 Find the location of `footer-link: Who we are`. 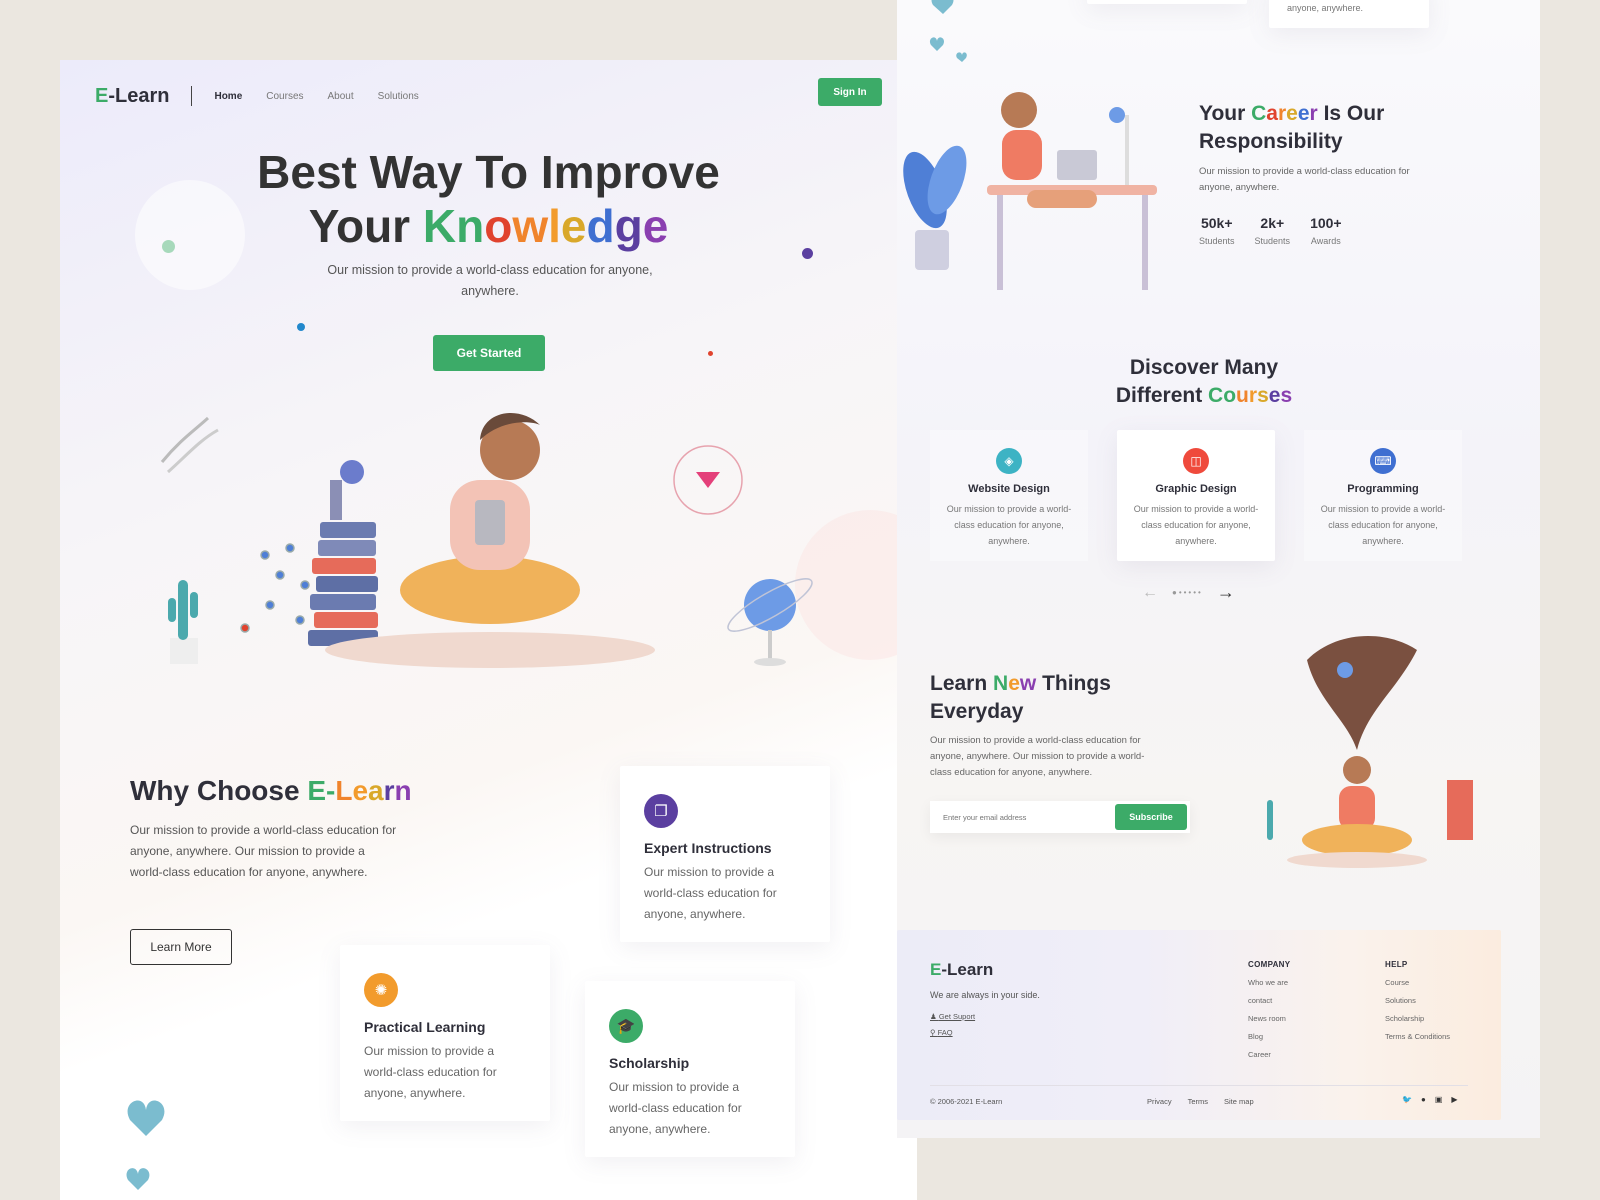

footer-link: Who we are is located at coordinates (1269, 982).